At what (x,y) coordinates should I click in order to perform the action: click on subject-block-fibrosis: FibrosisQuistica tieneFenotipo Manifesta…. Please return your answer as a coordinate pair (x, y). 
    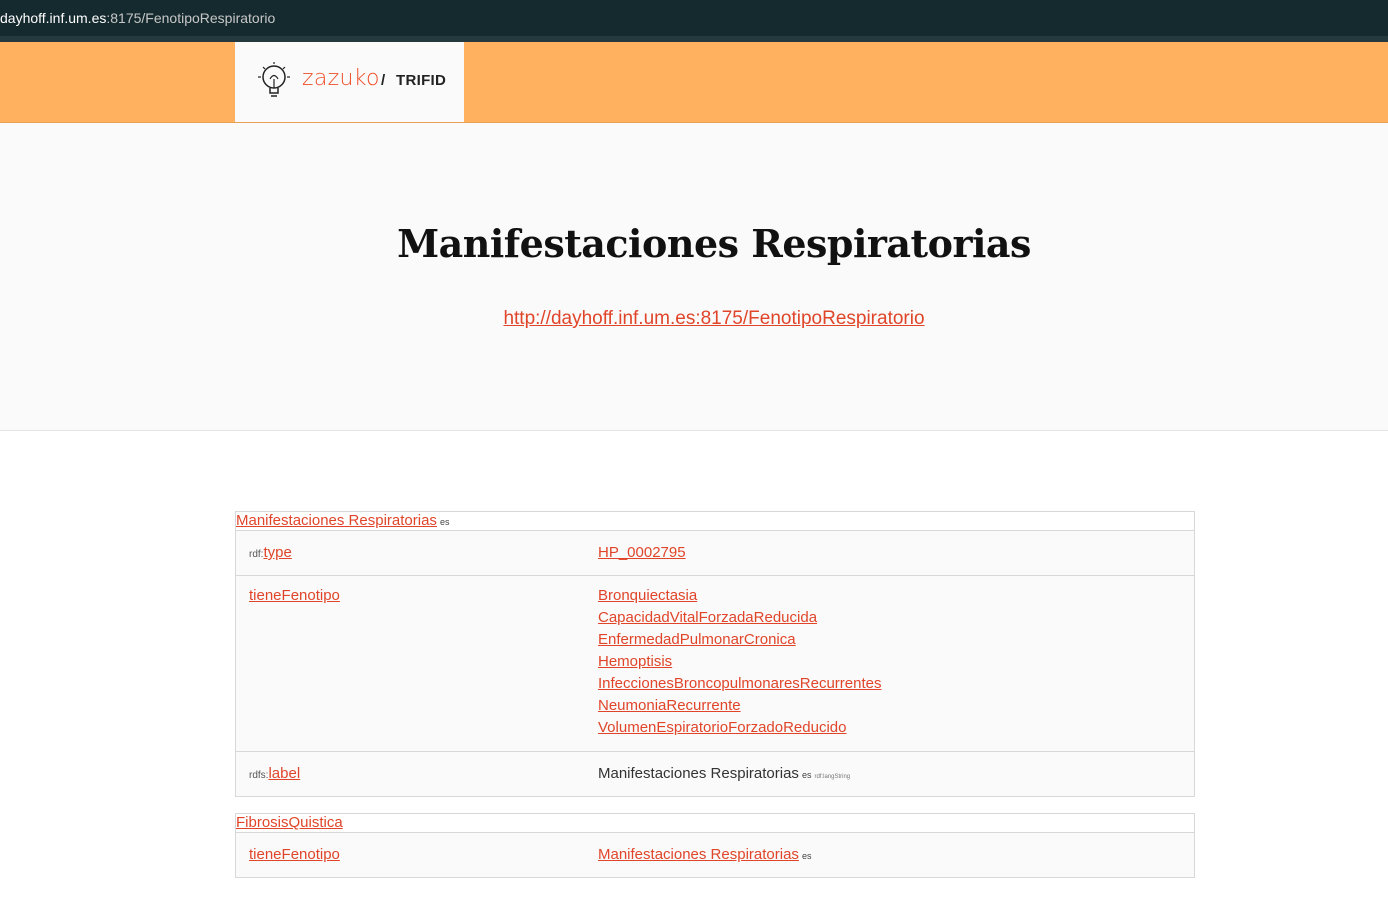
    Looking at the image, I should click on (715, 845).